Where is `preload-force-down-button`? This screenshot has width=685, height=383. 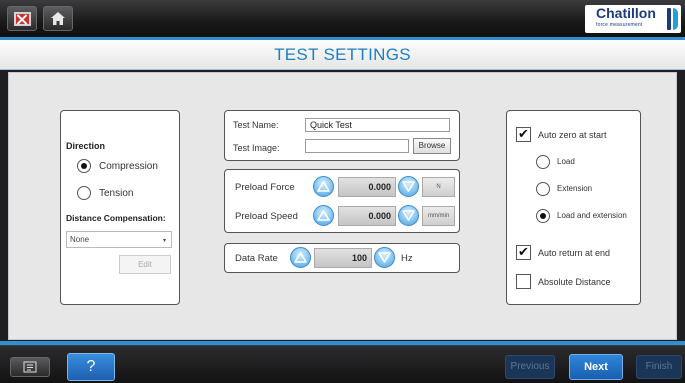 preload-force-down-button is located at coordinates (408, 186).